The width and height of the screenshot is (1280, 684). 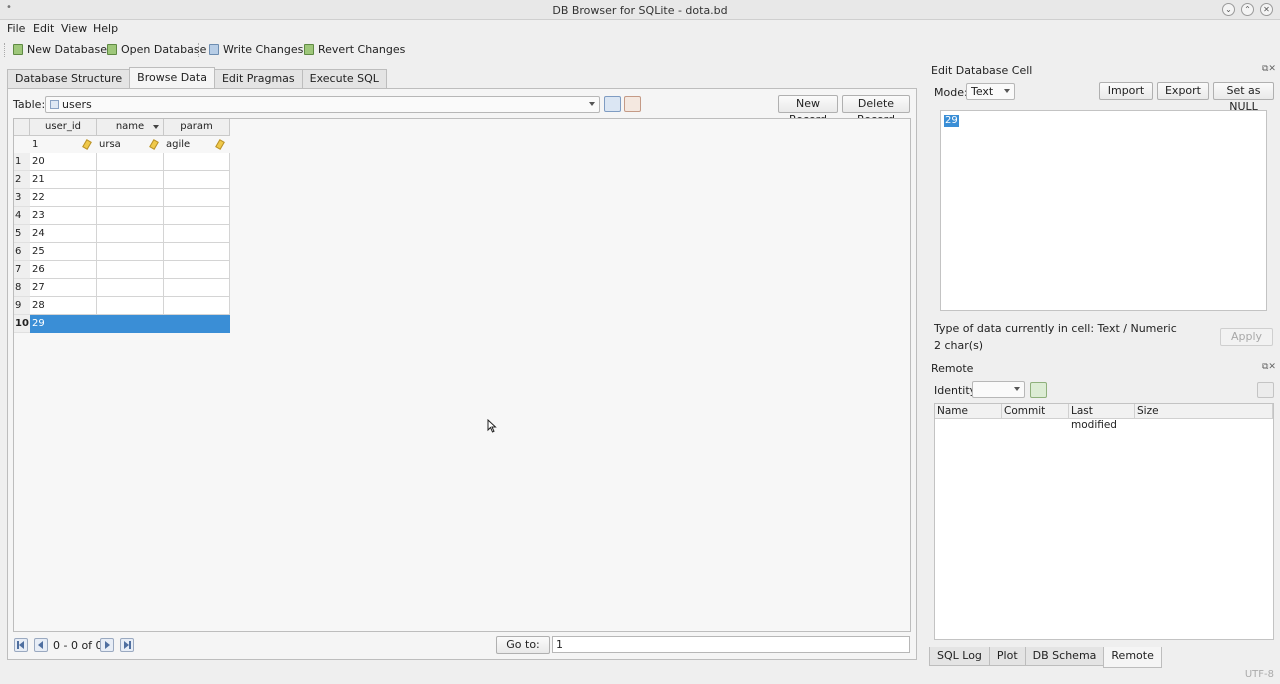 What do you see at coordinates (22, 162) in the screenshot?
I see `row-number: 1` at bounding box center [22, 162].